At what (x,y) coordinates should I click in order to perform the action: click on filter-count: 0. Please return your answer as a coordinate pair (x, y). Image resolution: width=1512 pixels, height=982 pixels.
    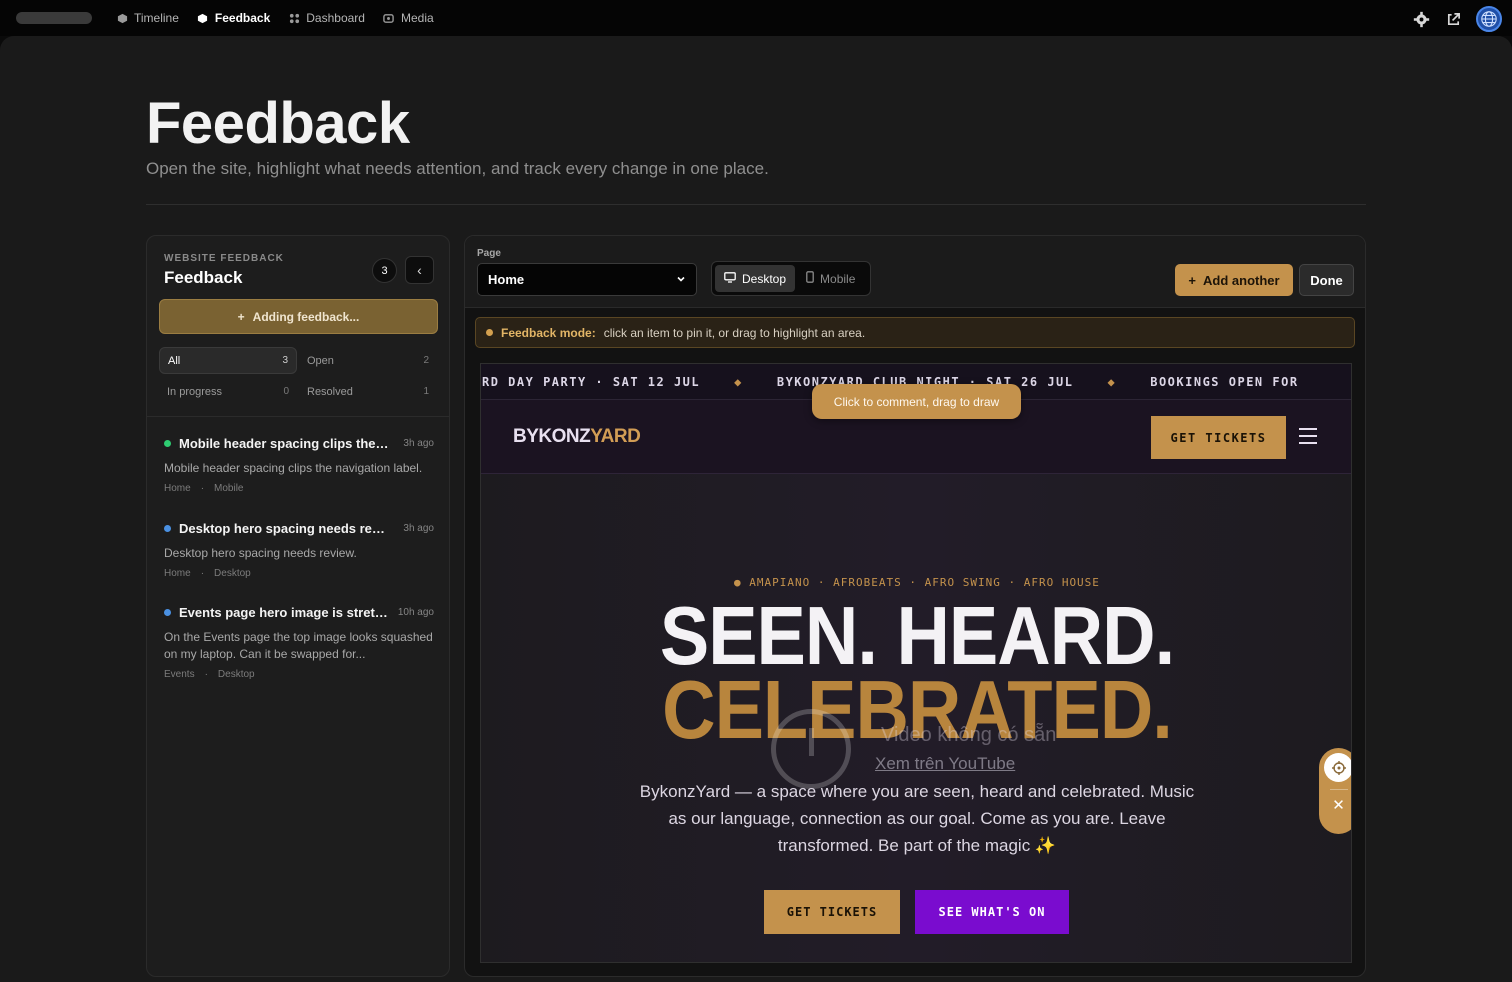
    Looking at the image, I should click on (286, 391).